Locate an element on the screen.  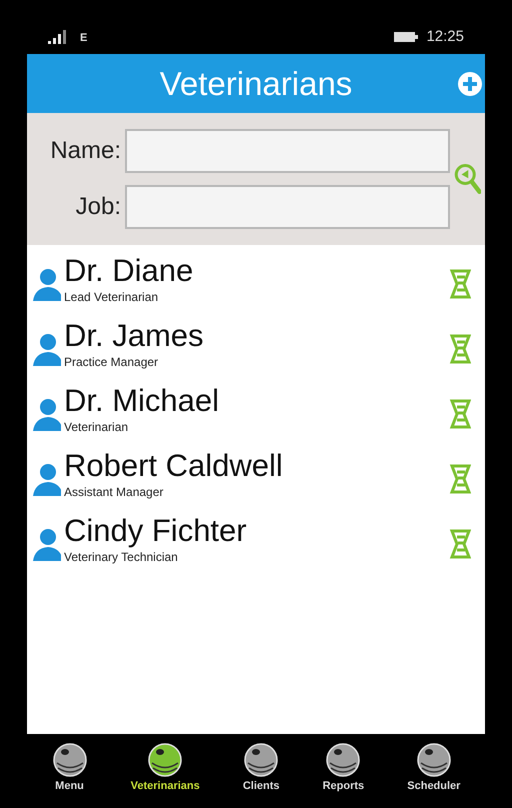
nav-tab: Menu is located at coordinates (70, 775).